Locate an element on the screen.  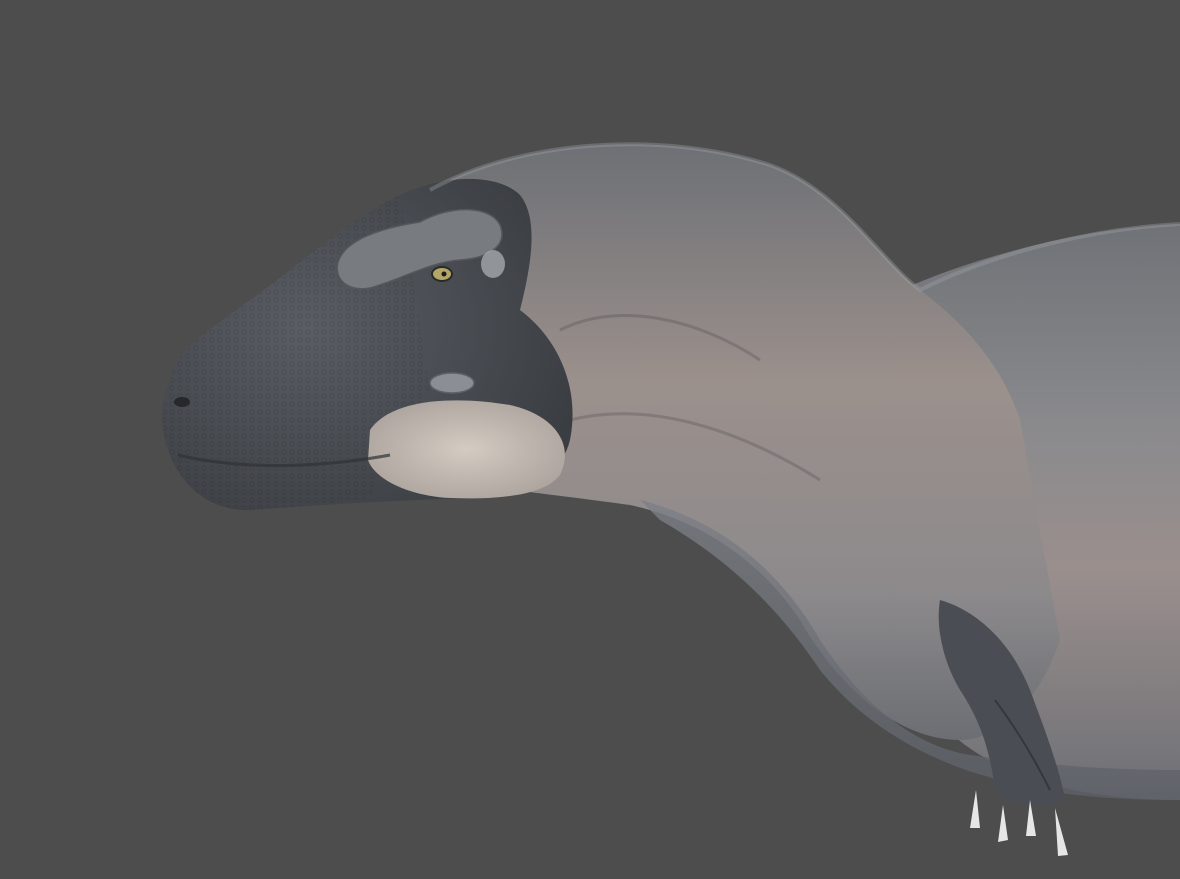
cheek-patch is located at coordinates (466, 449).